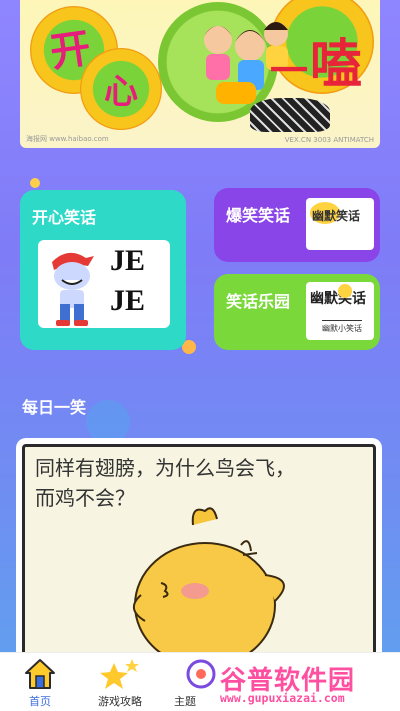 The height and width of the screenshot is (711, 400). Describe the element at coordinates (282, 698) in the screenshot. I see `site-watermark-url: www.gupuxiazai.com` at that location.